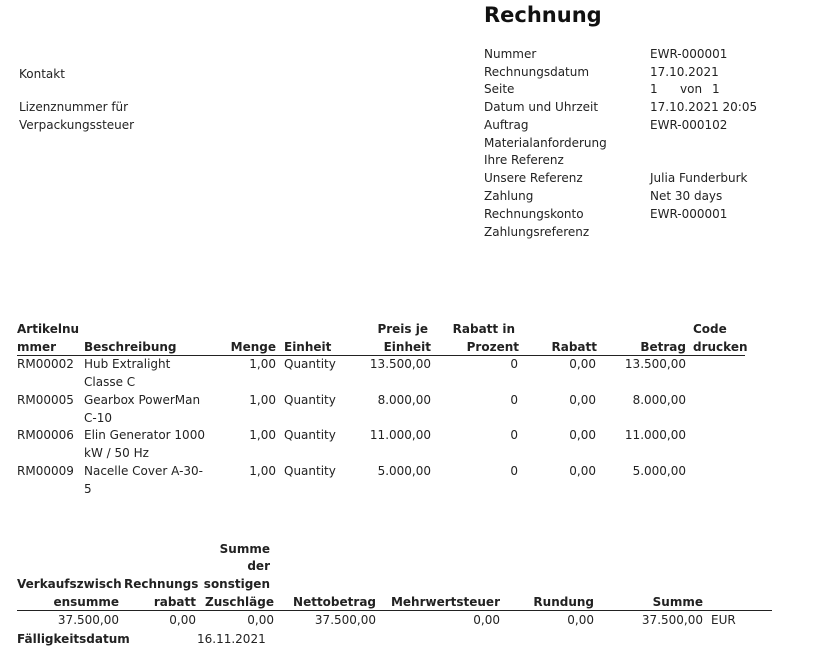 The image size is (835, 655). I want to click on field-value-page-total: 1, so click(716, 89).